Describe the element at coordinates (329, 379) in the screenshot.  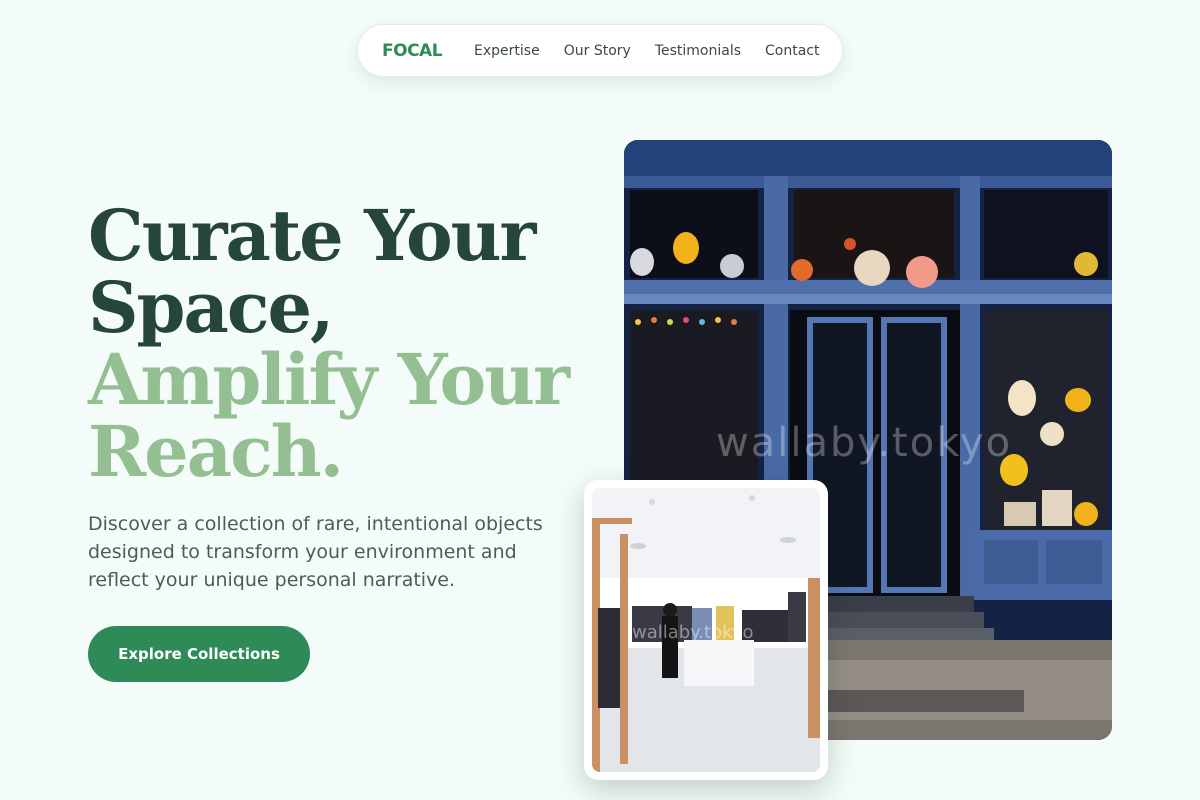
I see `headline-line-3: Amplify Your` at that location.